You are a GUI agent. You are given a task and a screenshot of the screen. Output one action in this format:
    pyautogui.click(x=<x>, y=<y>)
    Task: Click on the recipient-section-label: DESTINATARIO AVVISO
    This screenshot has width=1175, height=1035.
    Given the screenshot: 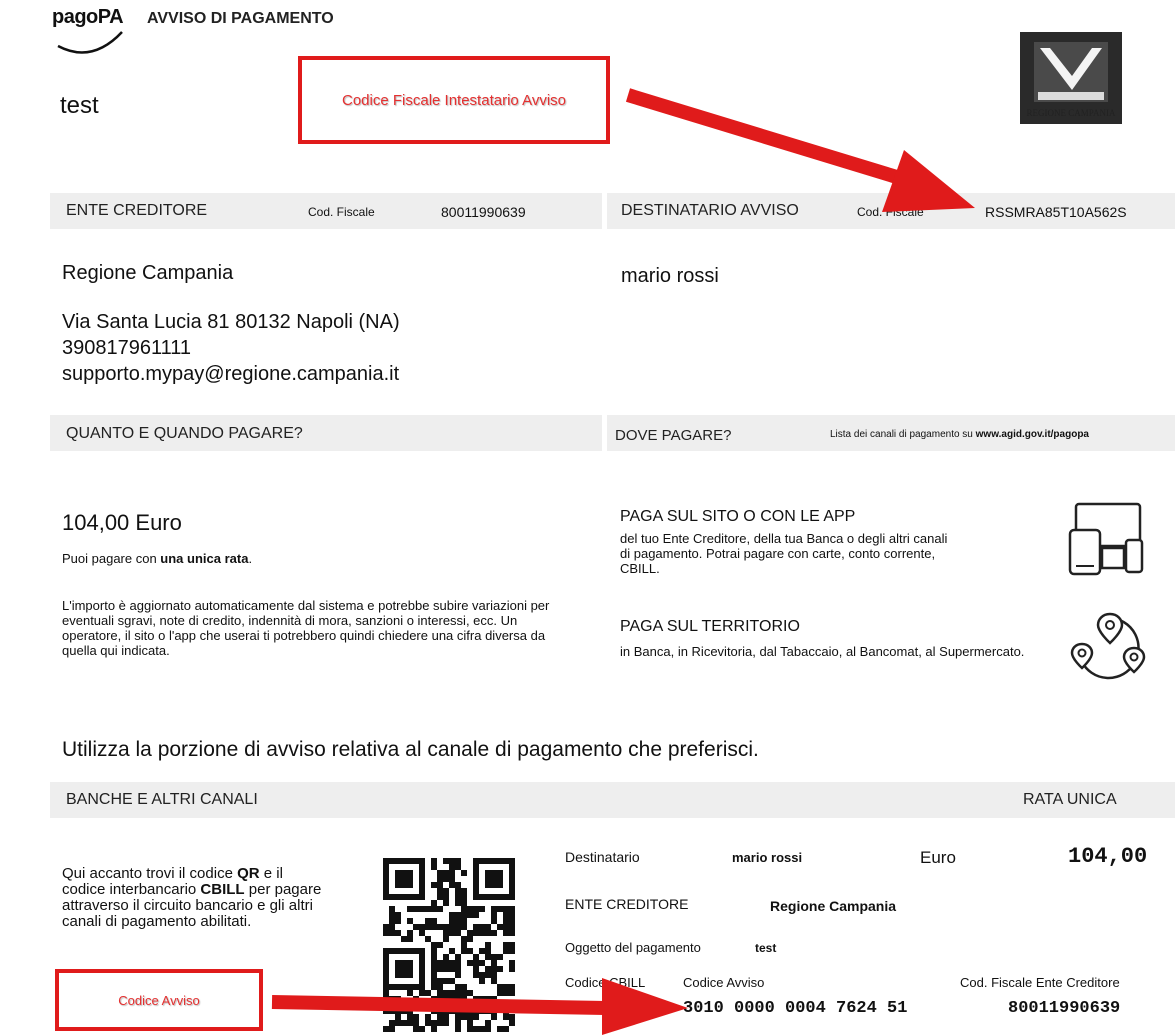 What is the action you would take?
    pyautogui.click(x=710, y=210)
    